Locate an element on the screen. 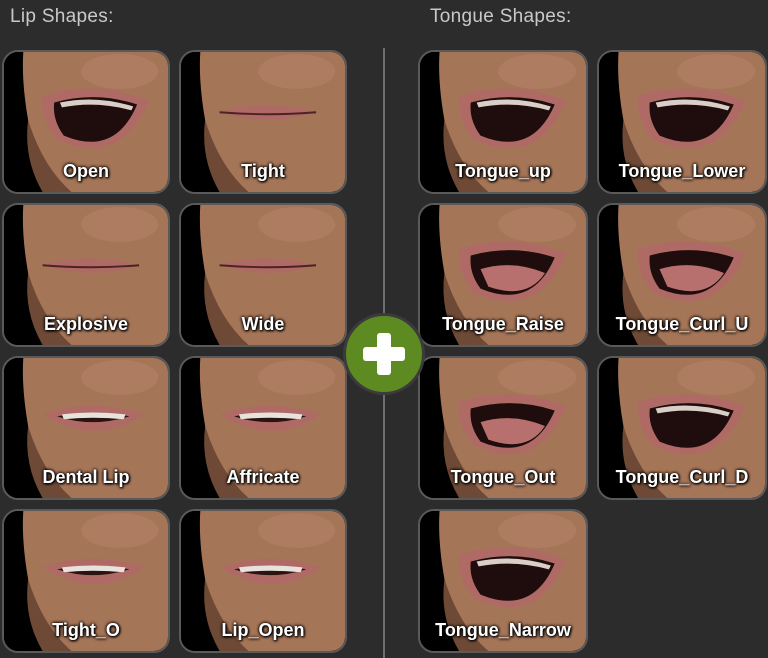  tongue-shapes-title: Tongue Shapes: is located at coordinates (501, 16).